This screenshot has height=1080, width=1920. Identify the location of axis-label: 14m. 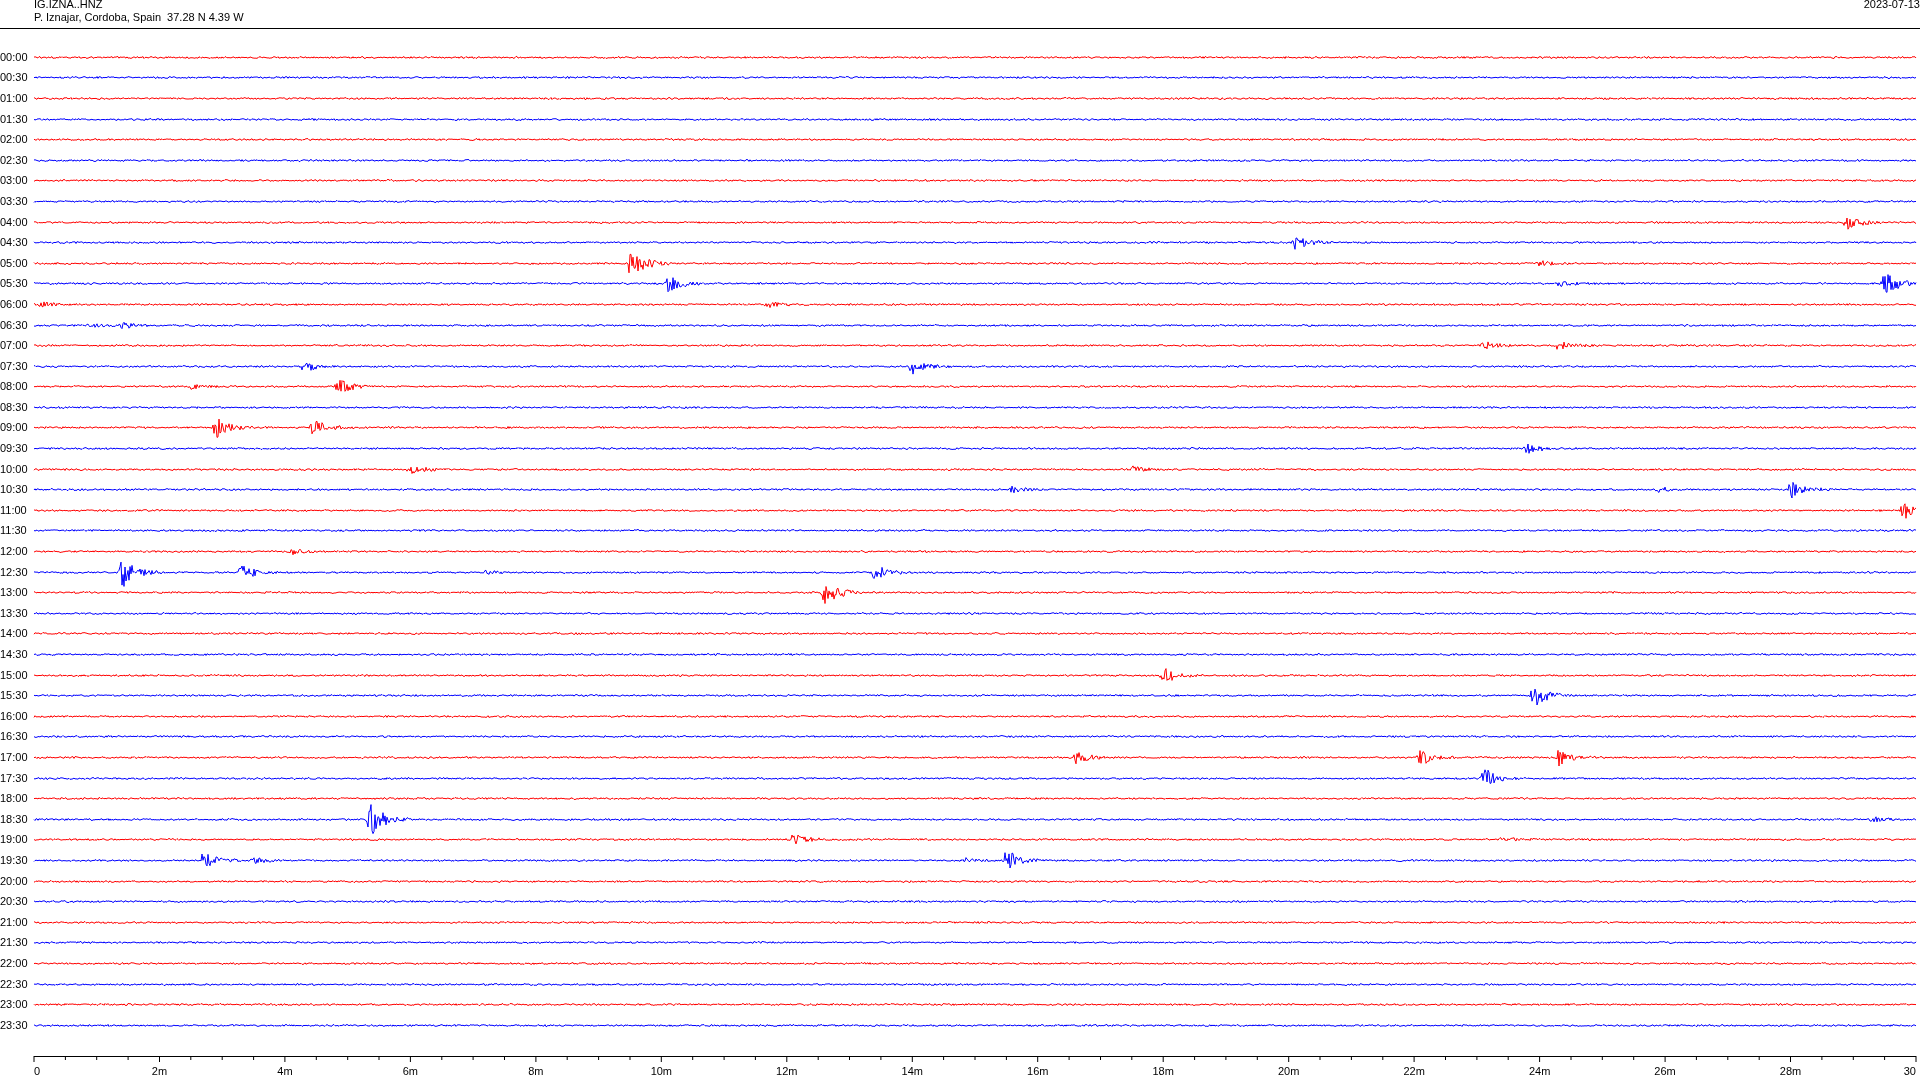
(912, 1070).